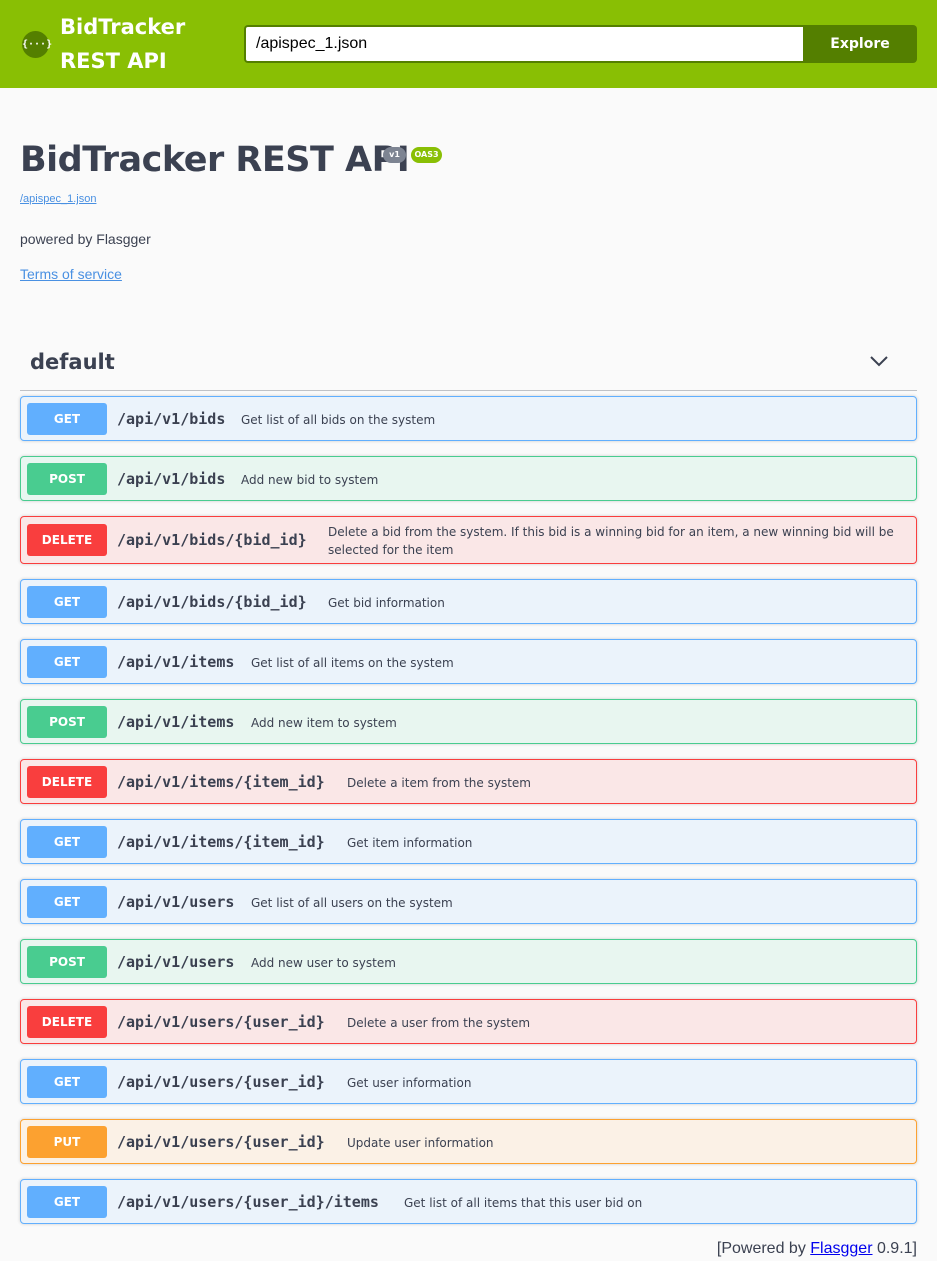 The height and width of the screenshot is (1261, 937). I want to click on operation-summary: Update user information, so click(420, 1143).